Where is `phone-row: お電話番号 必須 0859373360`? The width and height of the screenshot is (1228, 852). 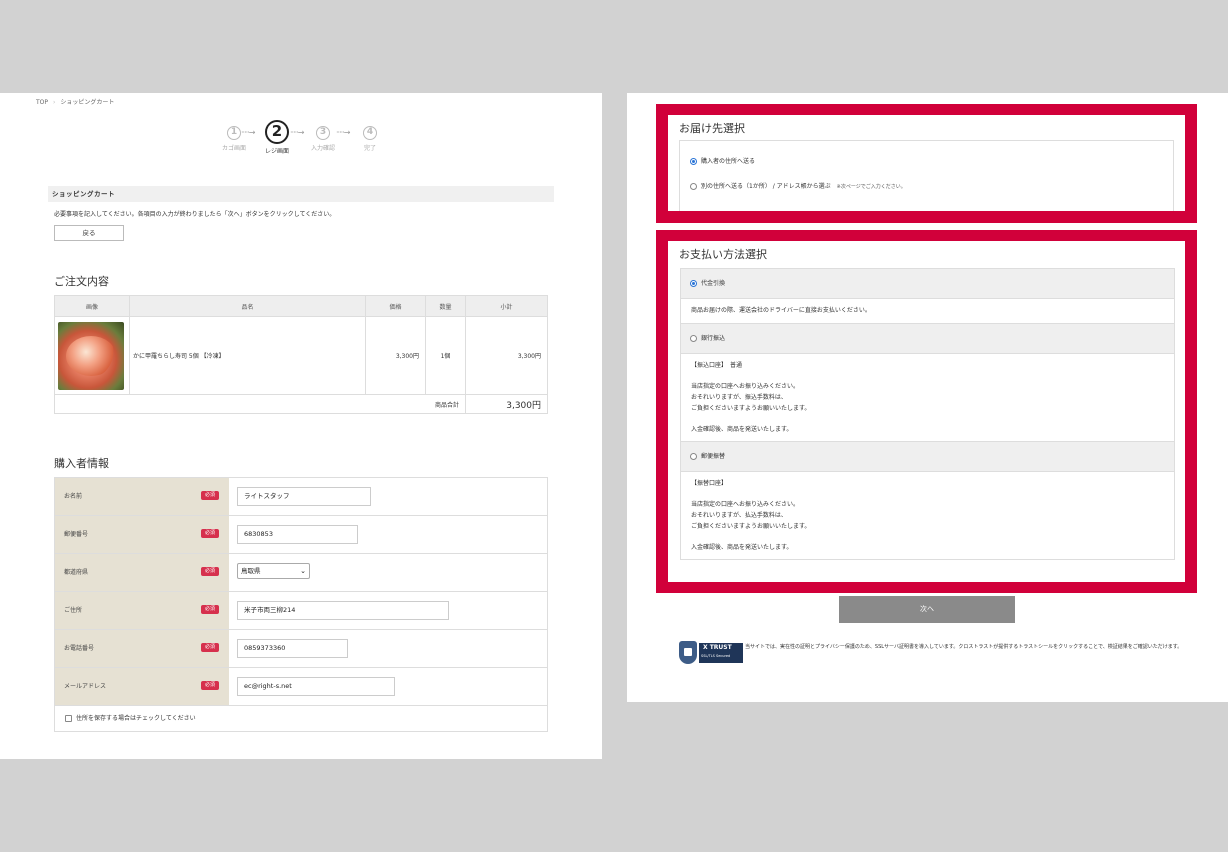 phone-row: お電話番号 必須 0859373360 is located at coordinates (301, 649).